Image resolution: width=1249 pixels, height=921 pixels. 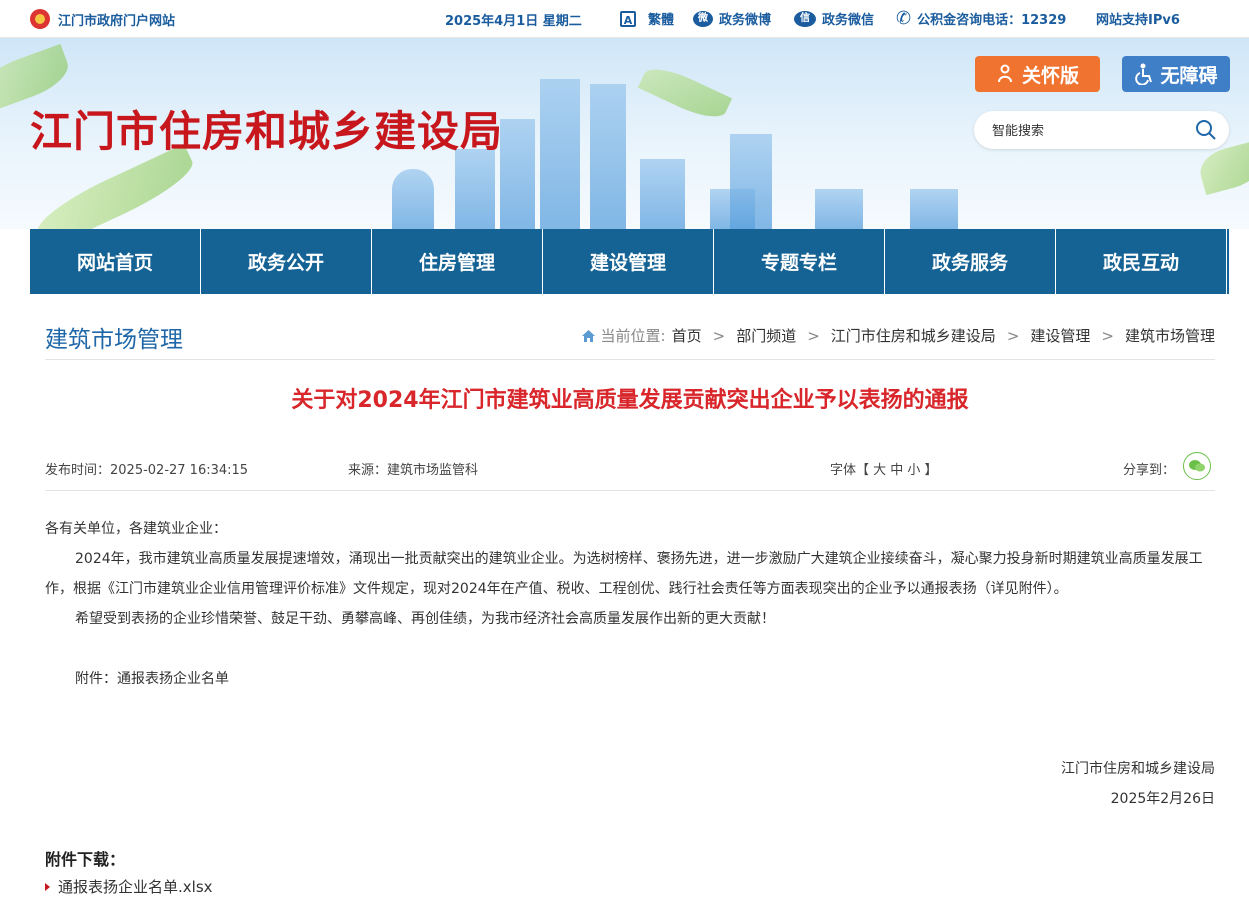 I want to click on ipv6-label: 网站支持IPv6, so click(x=1138, y=20).